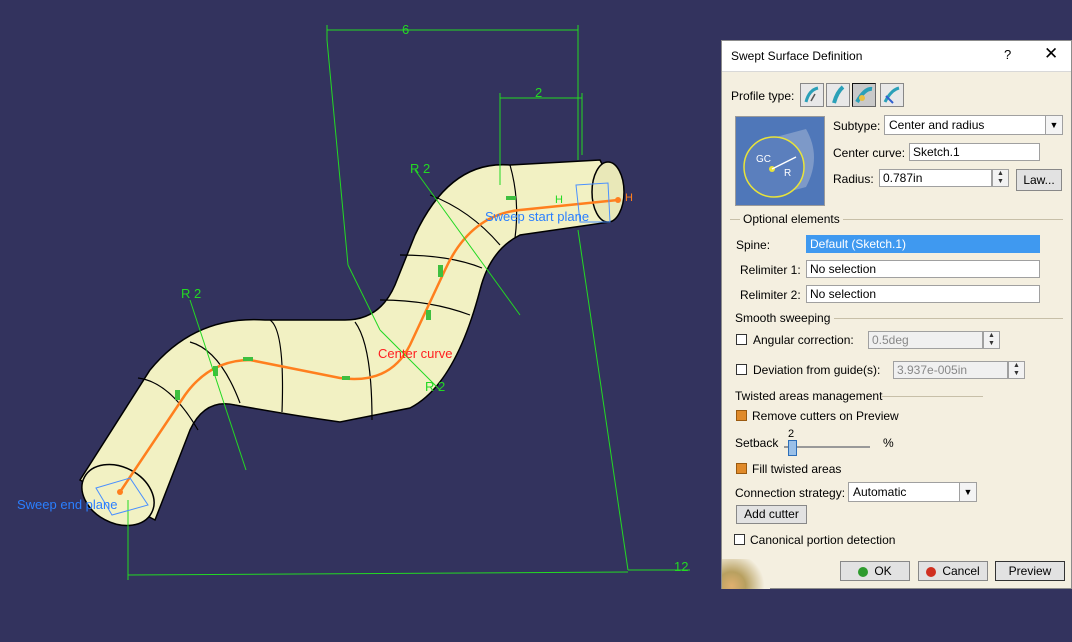 This screenshot has width=1072, height=642. Describe the element at coordinates (191, 293) in the screenshot. I see `radius-label-left: R 2` at that location.